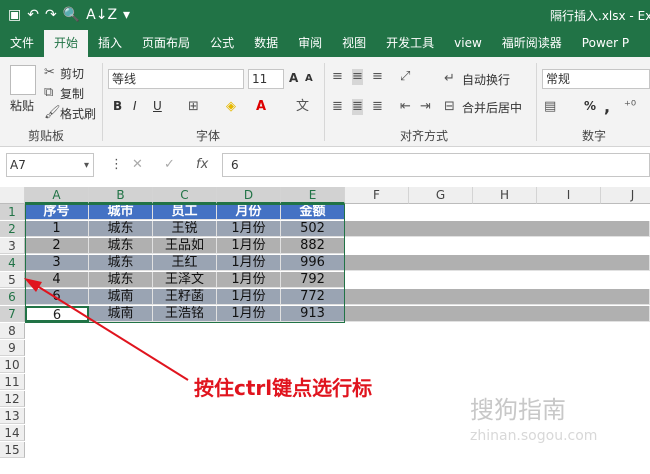 The image size is (650, 474). What do you see at coordinates (518, 410) in the screenshot?
I see `watermark-logo-text: 搜狗指南` at bounding box center [518, 410].